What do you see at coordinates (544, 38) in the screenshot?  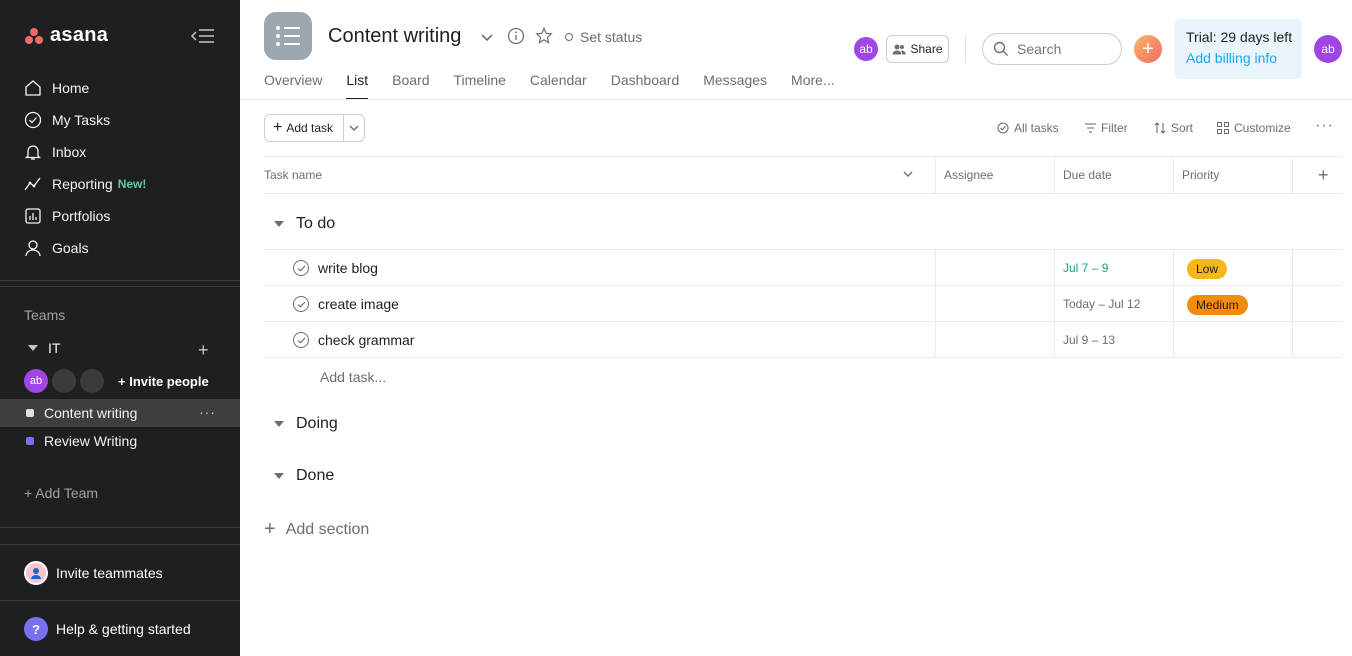 I see `star-icon` at bounding box center [544, 38].